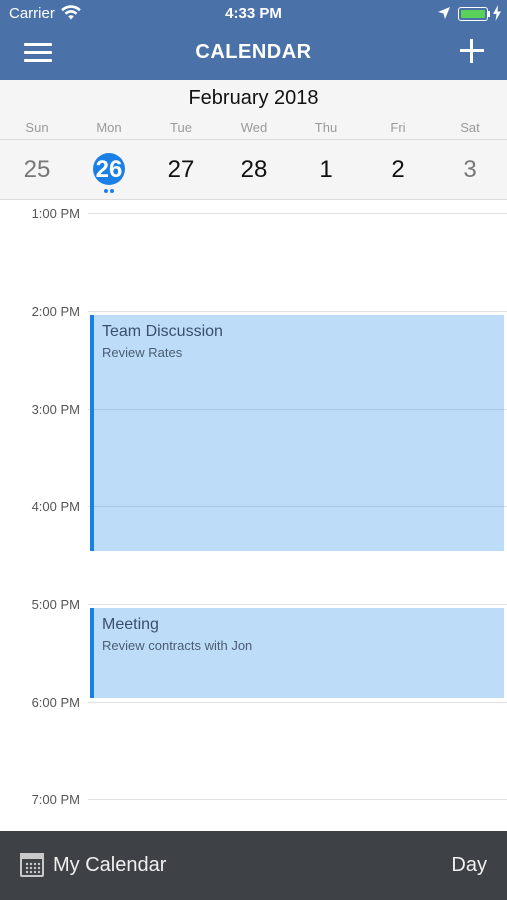 The image size is (507, 900). I want to click on date-number: 26, so click(109, 169).